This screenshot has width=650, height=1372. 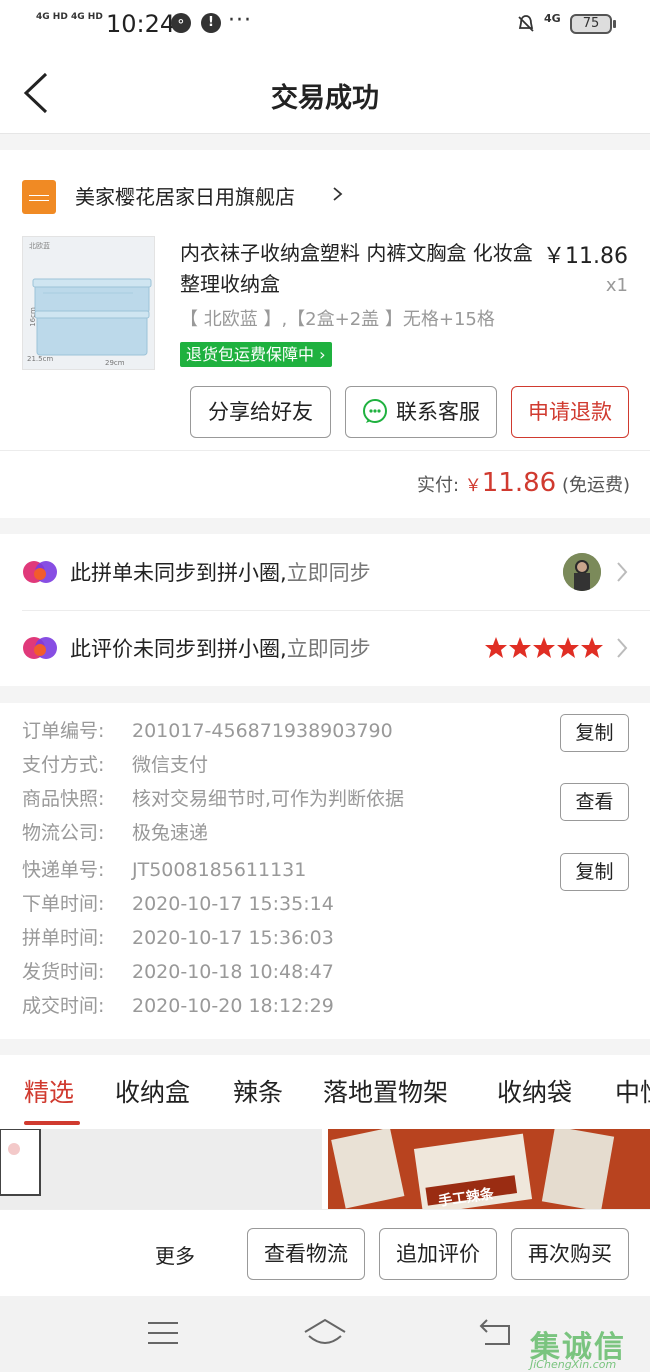 I want to click on info-row-ship-time: 发货时间: 2020-10-18 10:48:47, so click(x=178, y=972).